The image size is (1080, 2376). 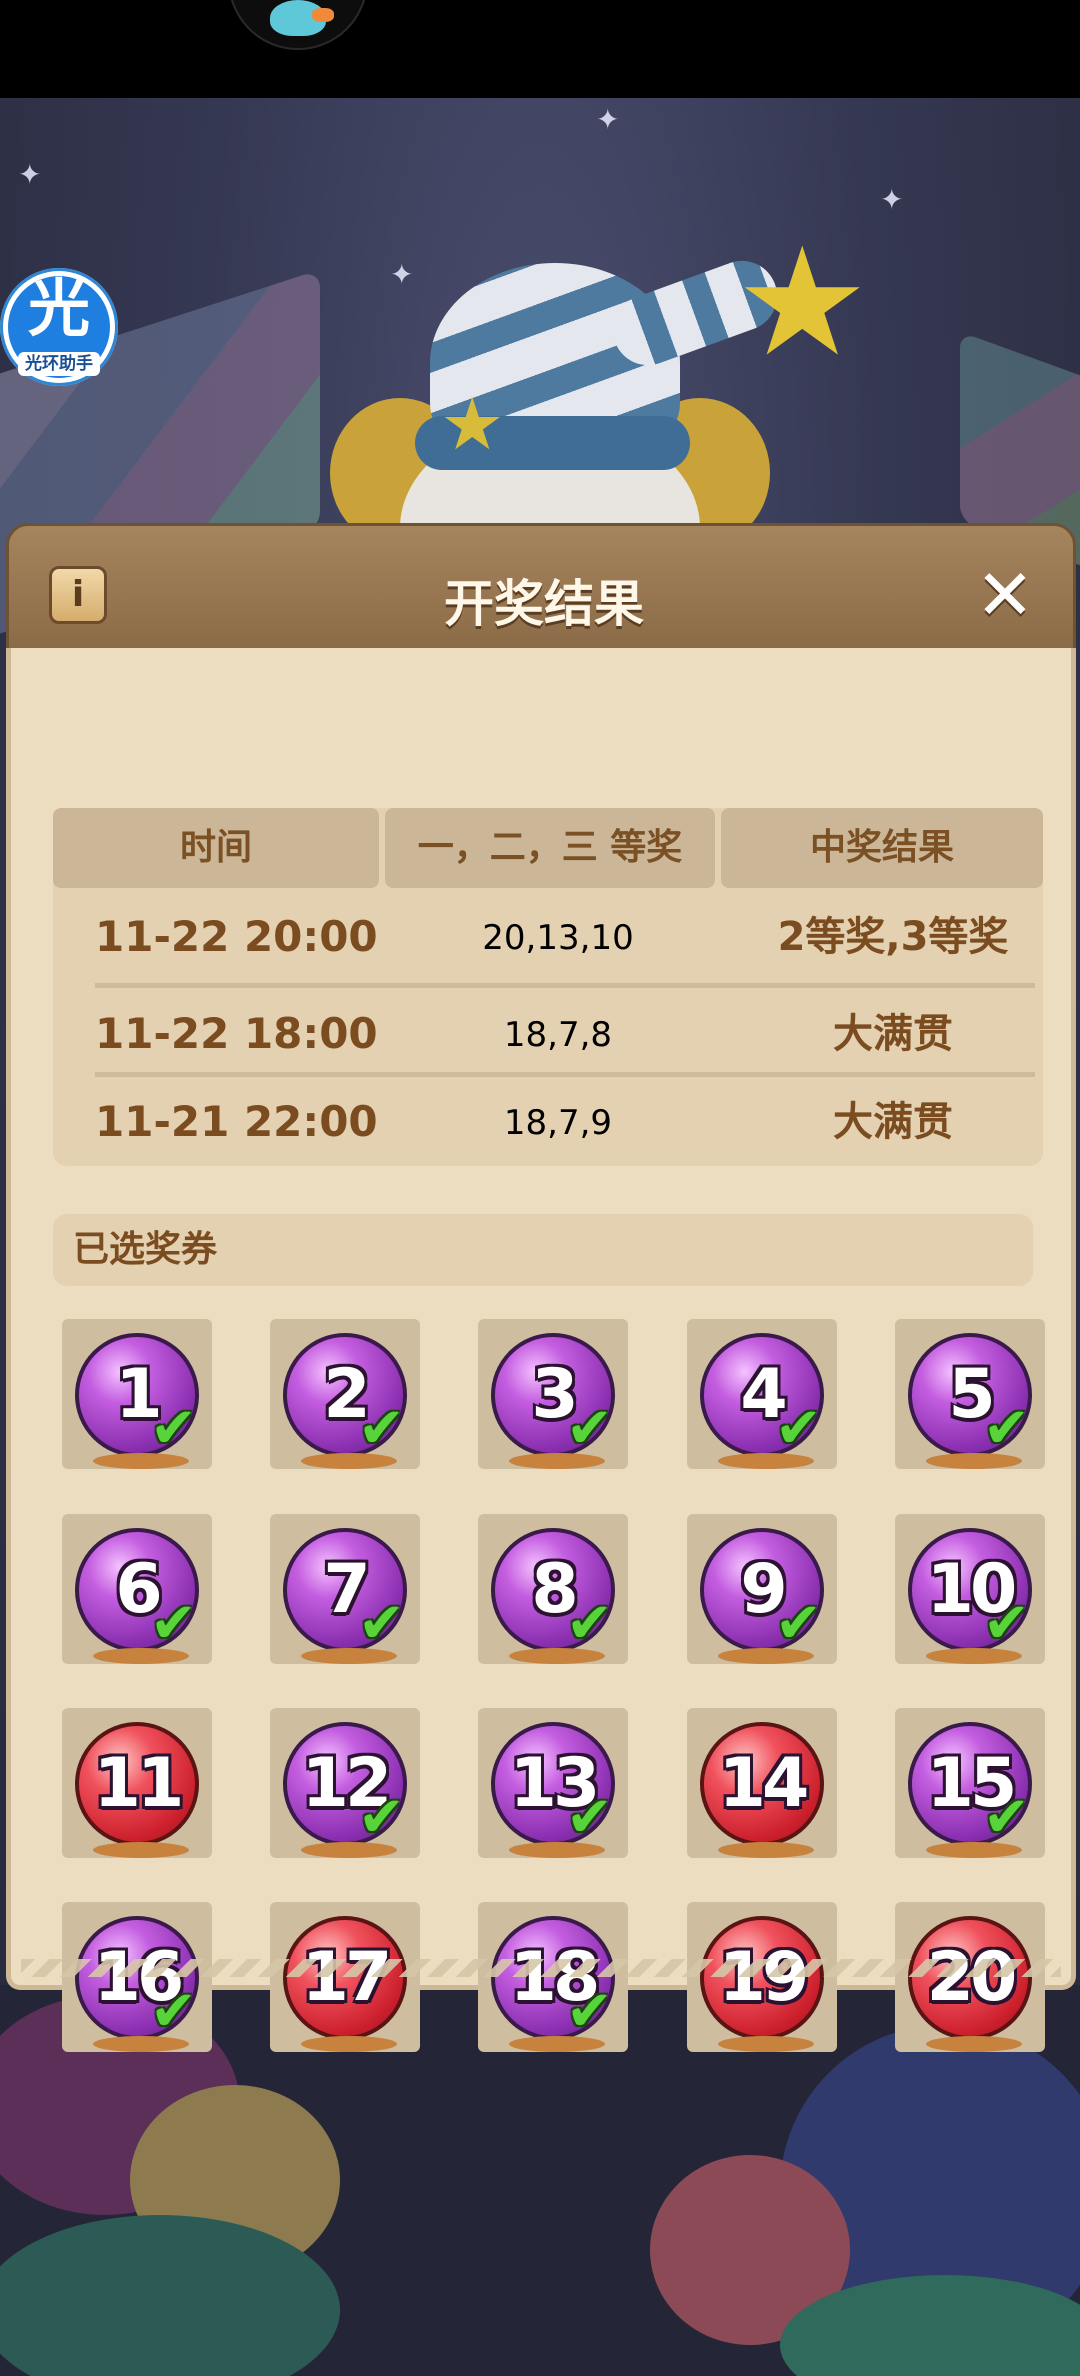 I want to click on ticket-number: 19, so click(x=764, y=1977).